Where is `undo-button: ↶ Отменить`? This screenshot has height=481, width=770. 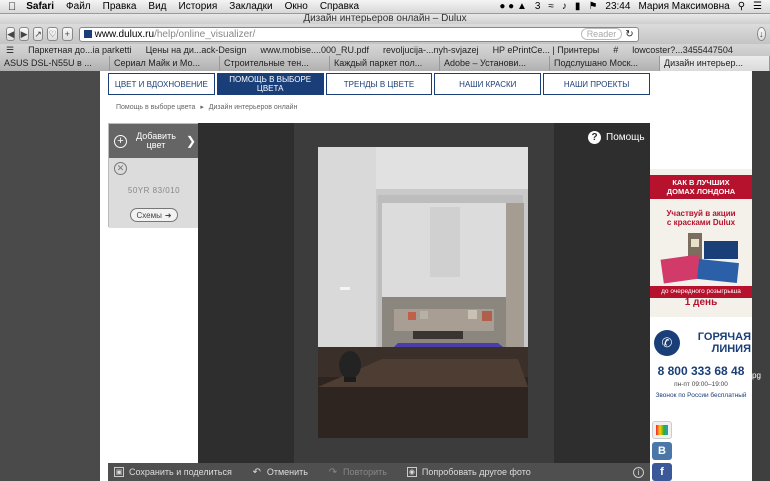
undo-button: ↶ Отменить is located at coordinates (280, 472).